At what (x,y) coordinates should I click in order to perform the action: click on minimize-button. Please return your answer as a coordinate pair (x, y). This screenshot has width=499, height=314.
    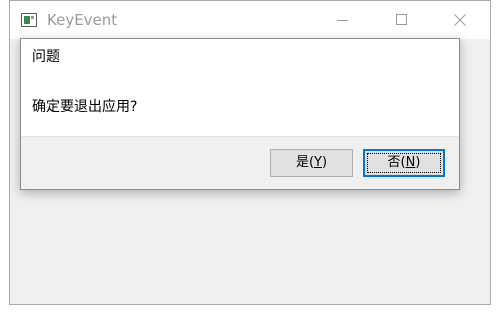
    Looking at the image, I should click on (343, 20).